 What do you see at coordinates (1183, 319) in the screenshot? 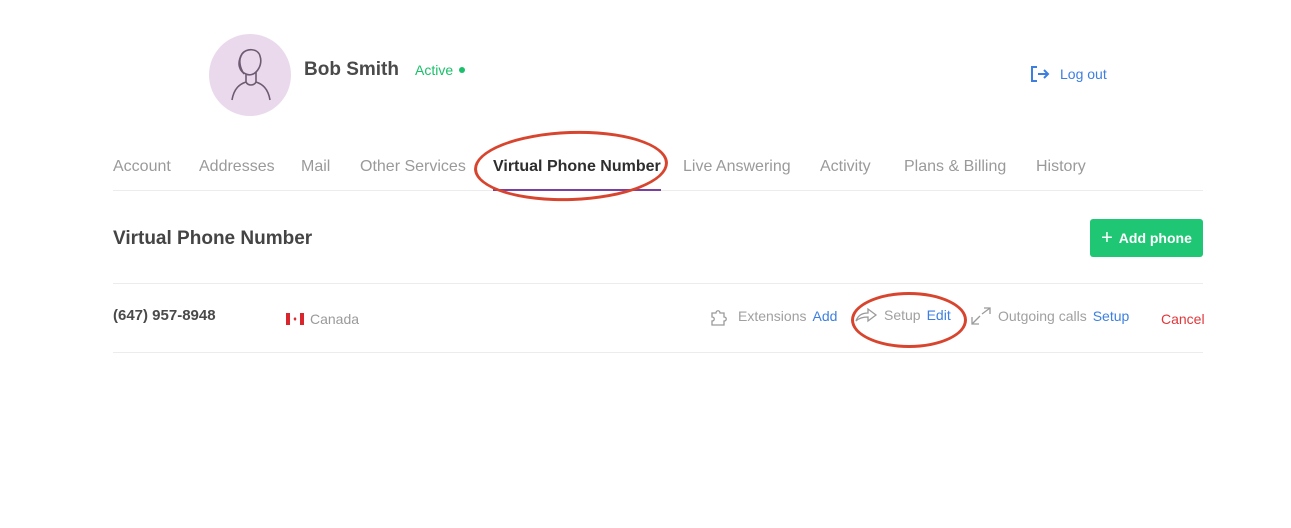
I see `cancel-link: Cancel` at bounding box center [1183, 319].